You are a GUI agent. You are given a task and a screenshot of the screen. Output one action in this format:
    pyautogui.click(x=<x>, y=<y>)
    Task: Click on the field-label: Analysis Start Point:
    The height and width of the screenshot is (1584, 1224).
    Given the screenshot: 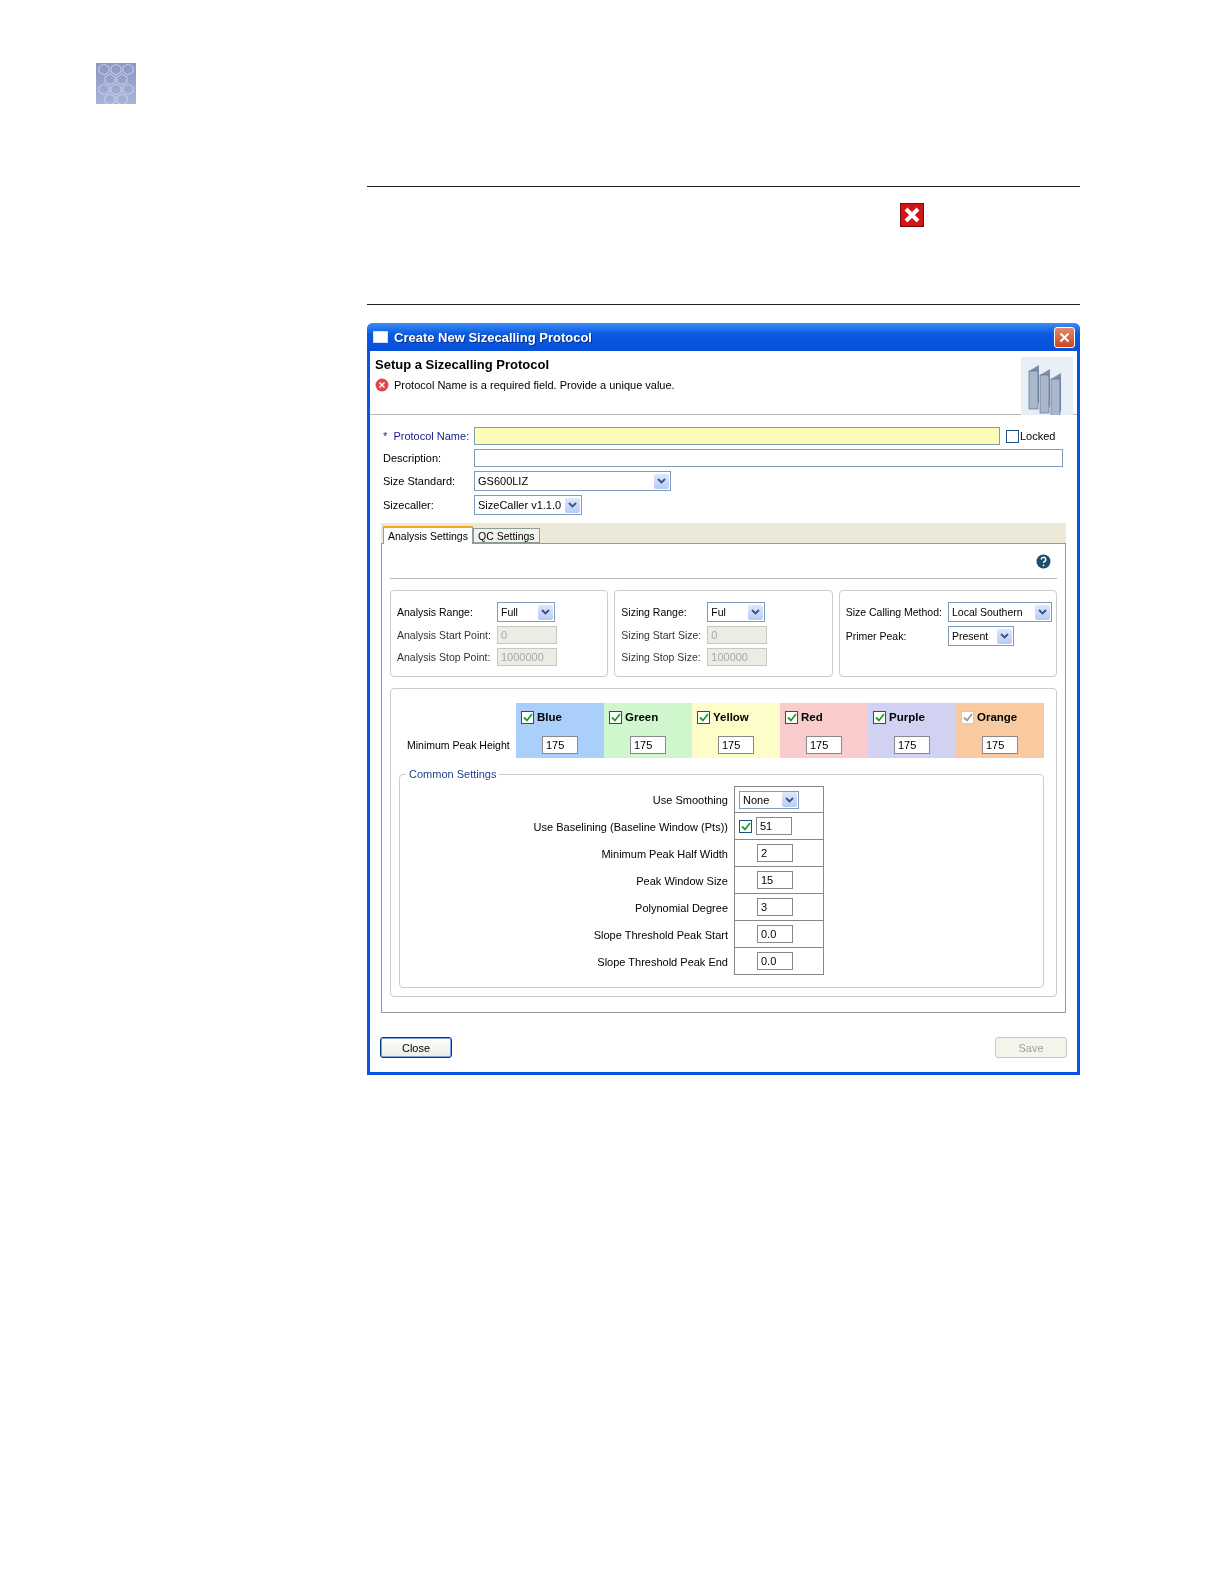 What is the action you would take?
    pyautogui.click(x=444, y=635)
    